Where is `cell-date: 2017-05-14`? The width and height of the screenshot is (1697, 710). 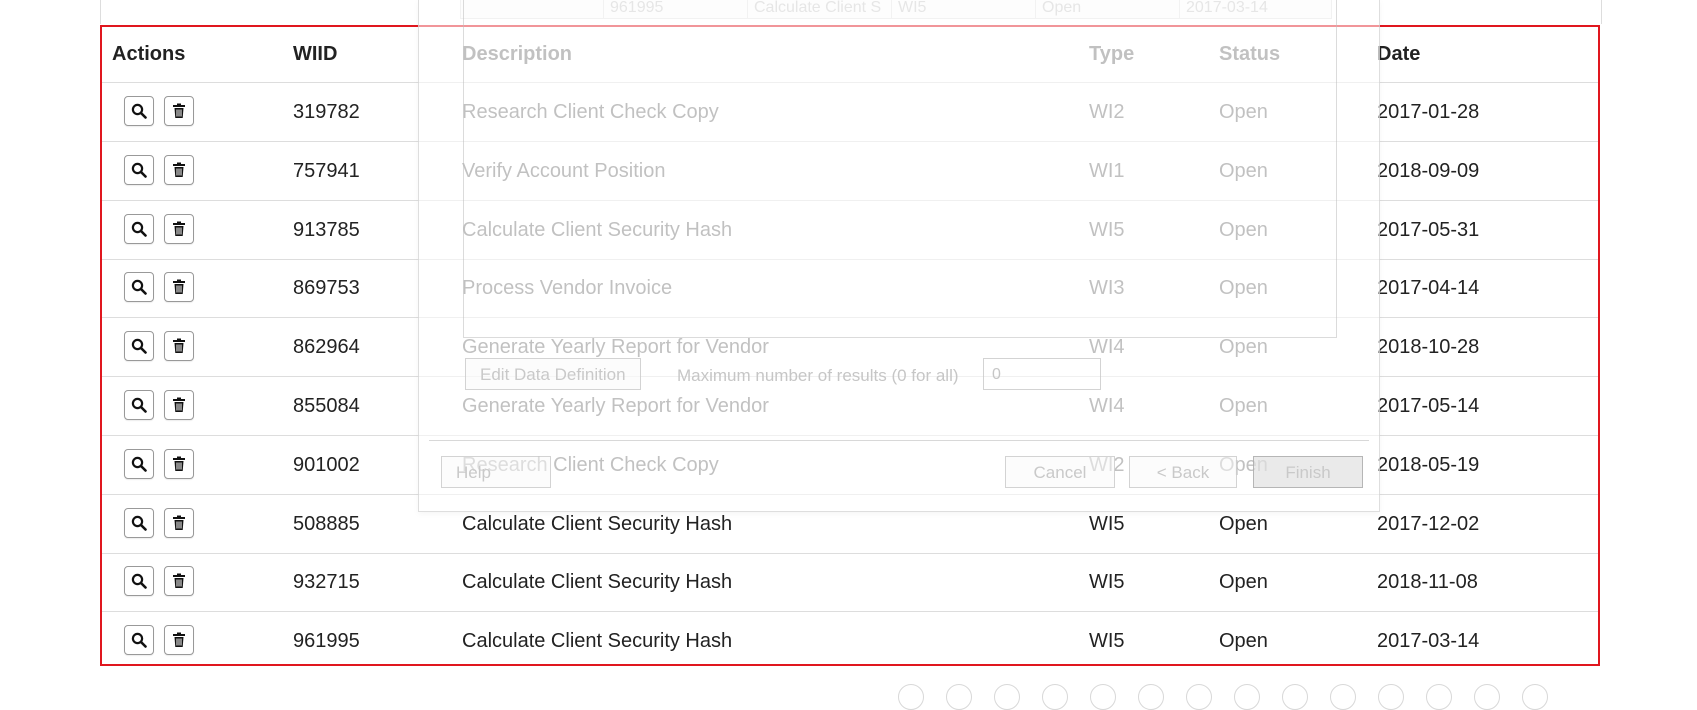 cell-date: 2017-05-14 is located at coordinates (1428, 406).